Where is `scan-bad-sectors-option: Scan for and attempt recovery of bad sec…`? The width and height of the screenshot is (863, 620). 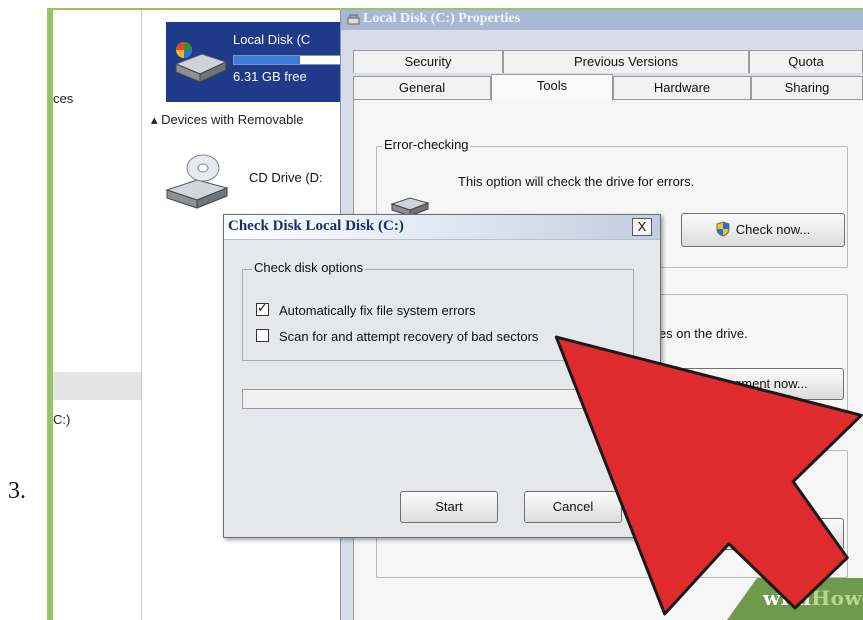
scan-bad-sectors-option: Scan for and attempt recovery of bad sec… is located at coordinates (397, 336).